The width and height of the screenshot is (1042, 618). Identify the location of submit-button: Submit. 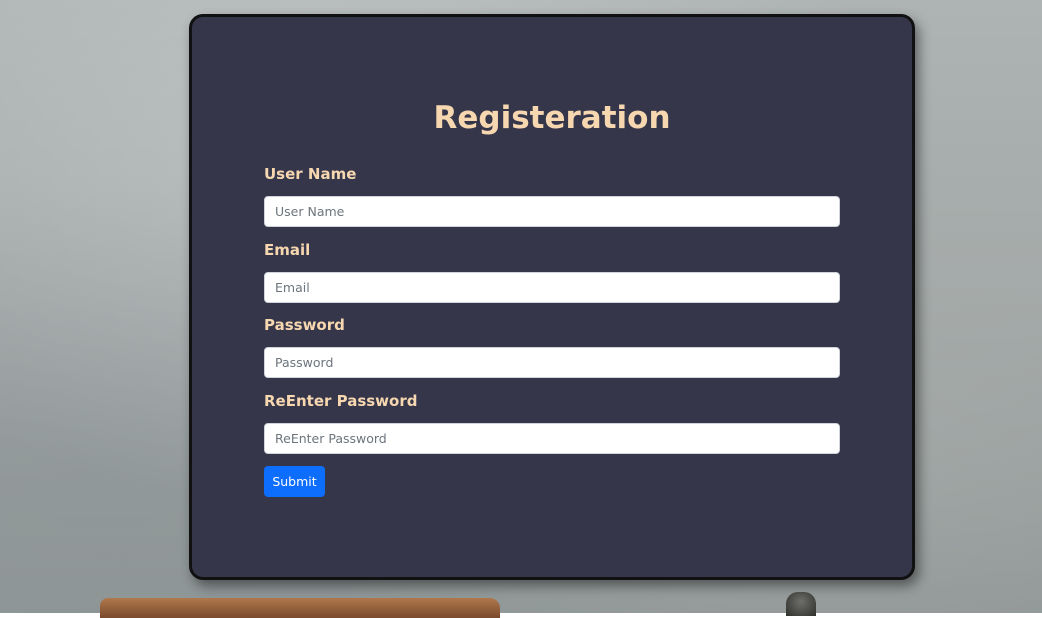
(294, 481).